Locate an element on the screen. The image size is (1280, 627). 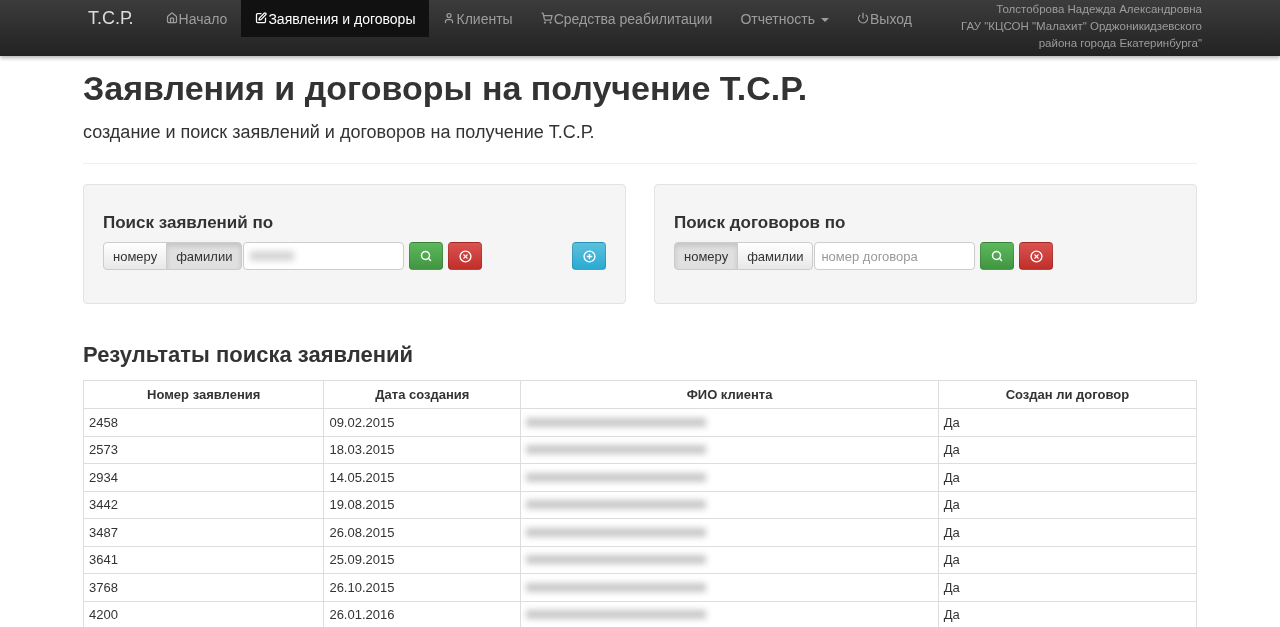
table-cell: 2573 is located at coordinates (203, 450).